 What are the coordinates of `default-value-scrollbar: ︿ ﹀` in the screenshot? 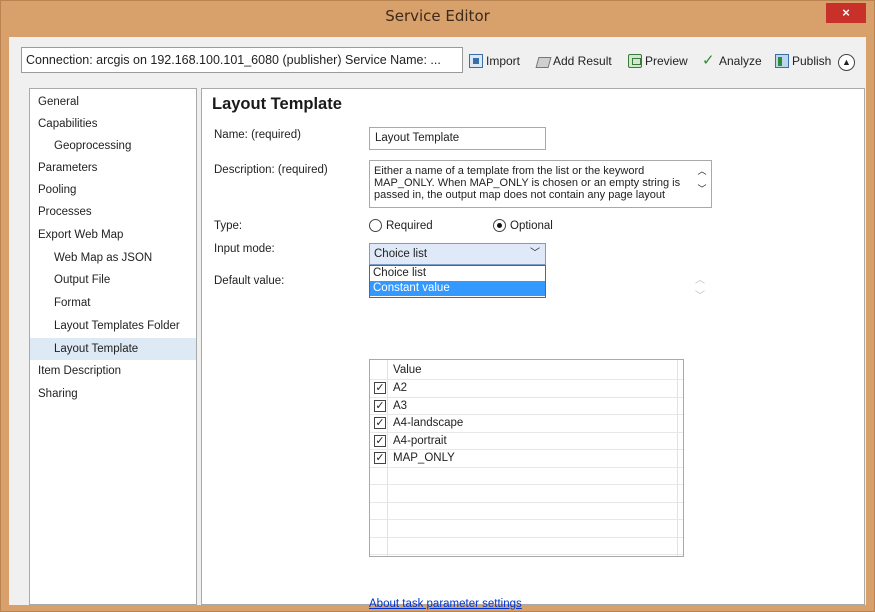 It's located at (700, 292).